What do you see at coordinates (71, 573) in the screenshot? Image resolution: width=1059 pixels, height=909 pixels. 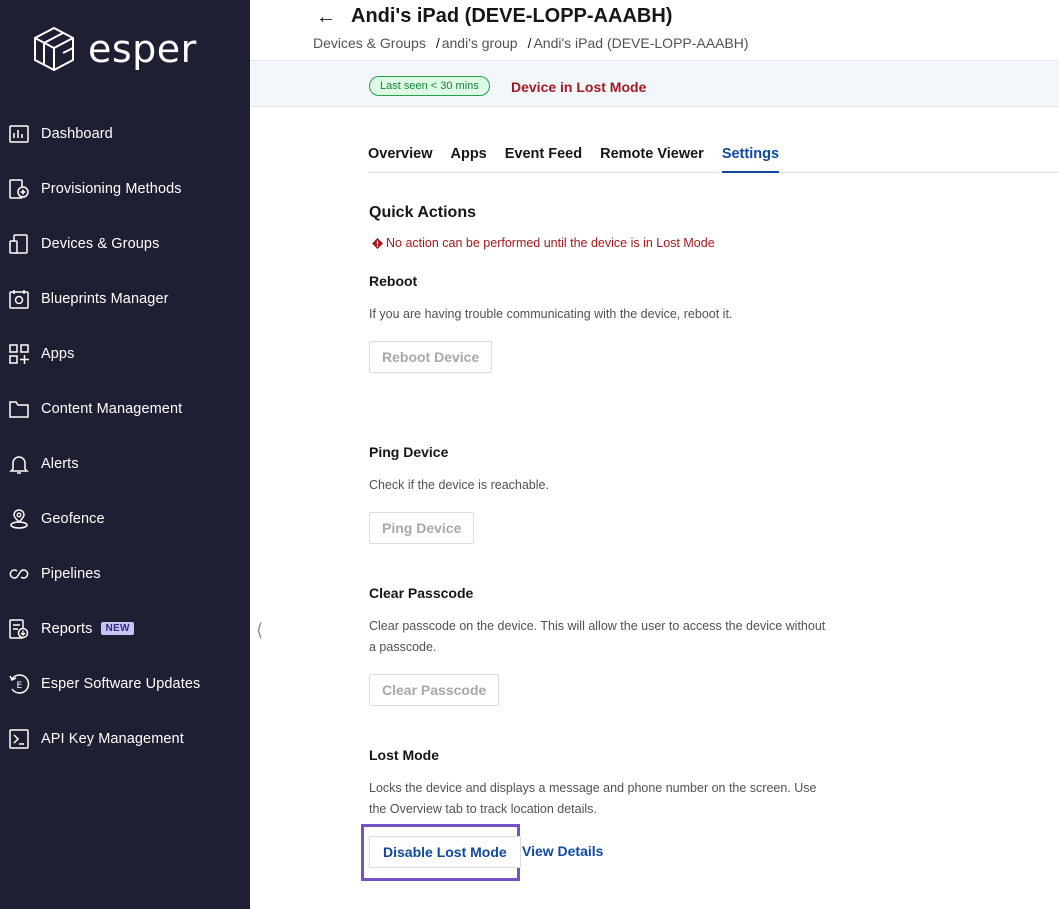 I see `sidebar-item-label: Pipelines` at bounding box center [71, 573].